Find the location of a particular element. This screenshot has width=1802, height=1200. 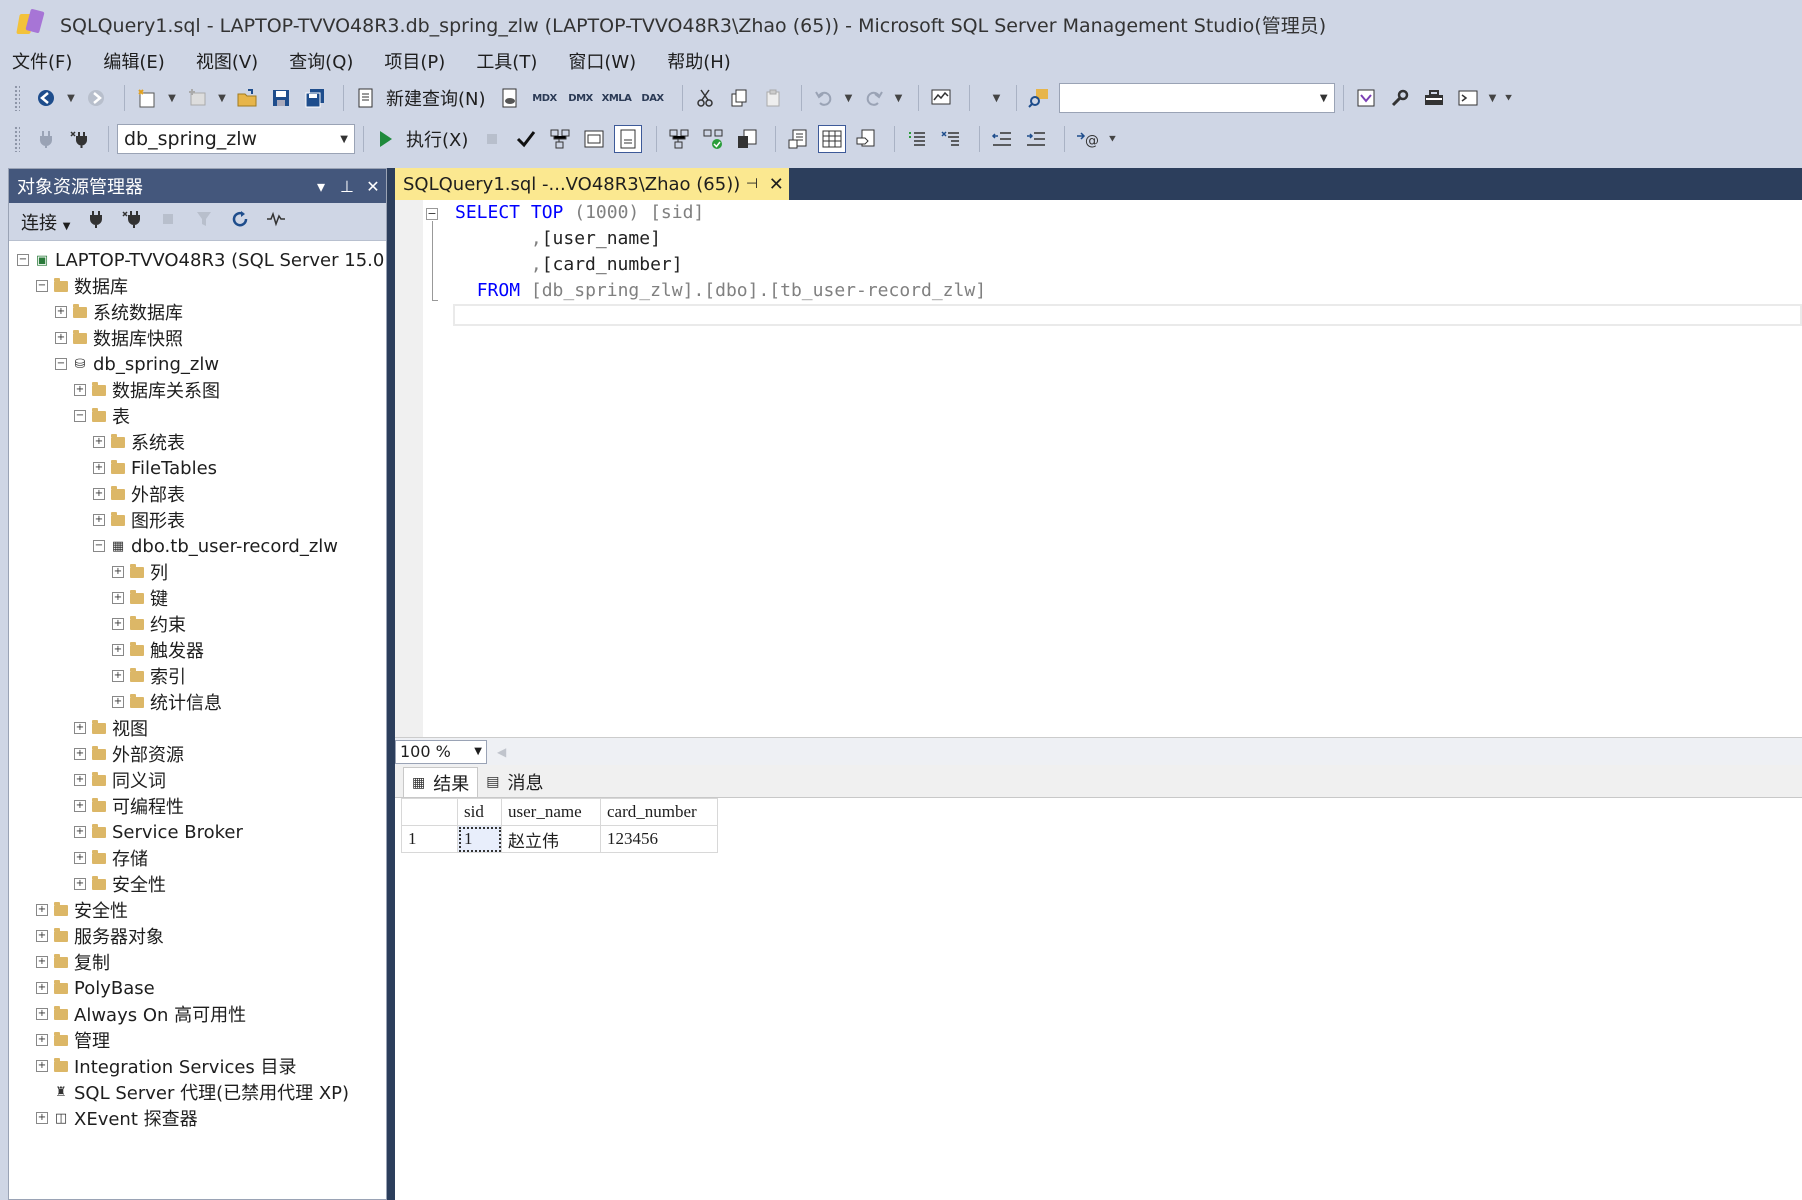

tree-node: + 服务器对象 is located at coordinates (197, 936).